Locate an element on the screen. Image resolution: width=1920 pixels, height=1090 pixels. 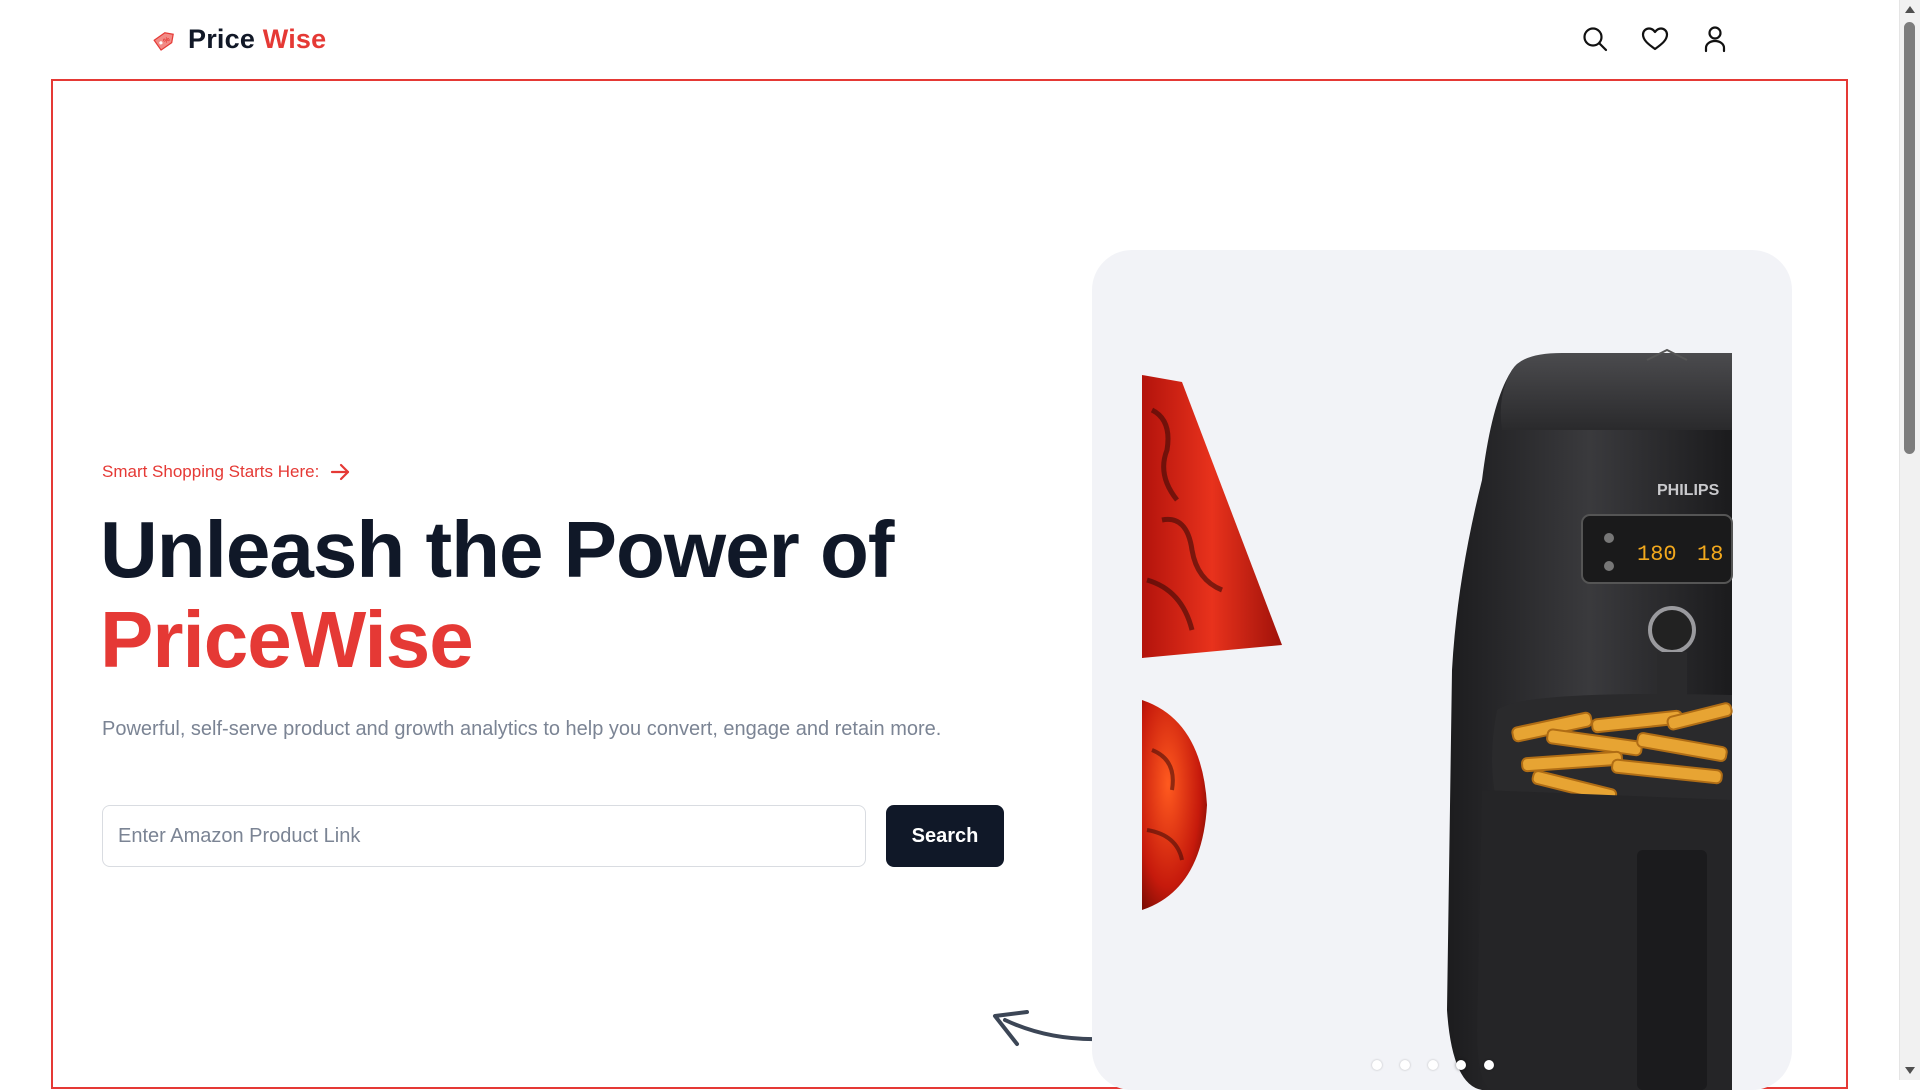
scroll-thumb is located at coordinates (1909, 238).